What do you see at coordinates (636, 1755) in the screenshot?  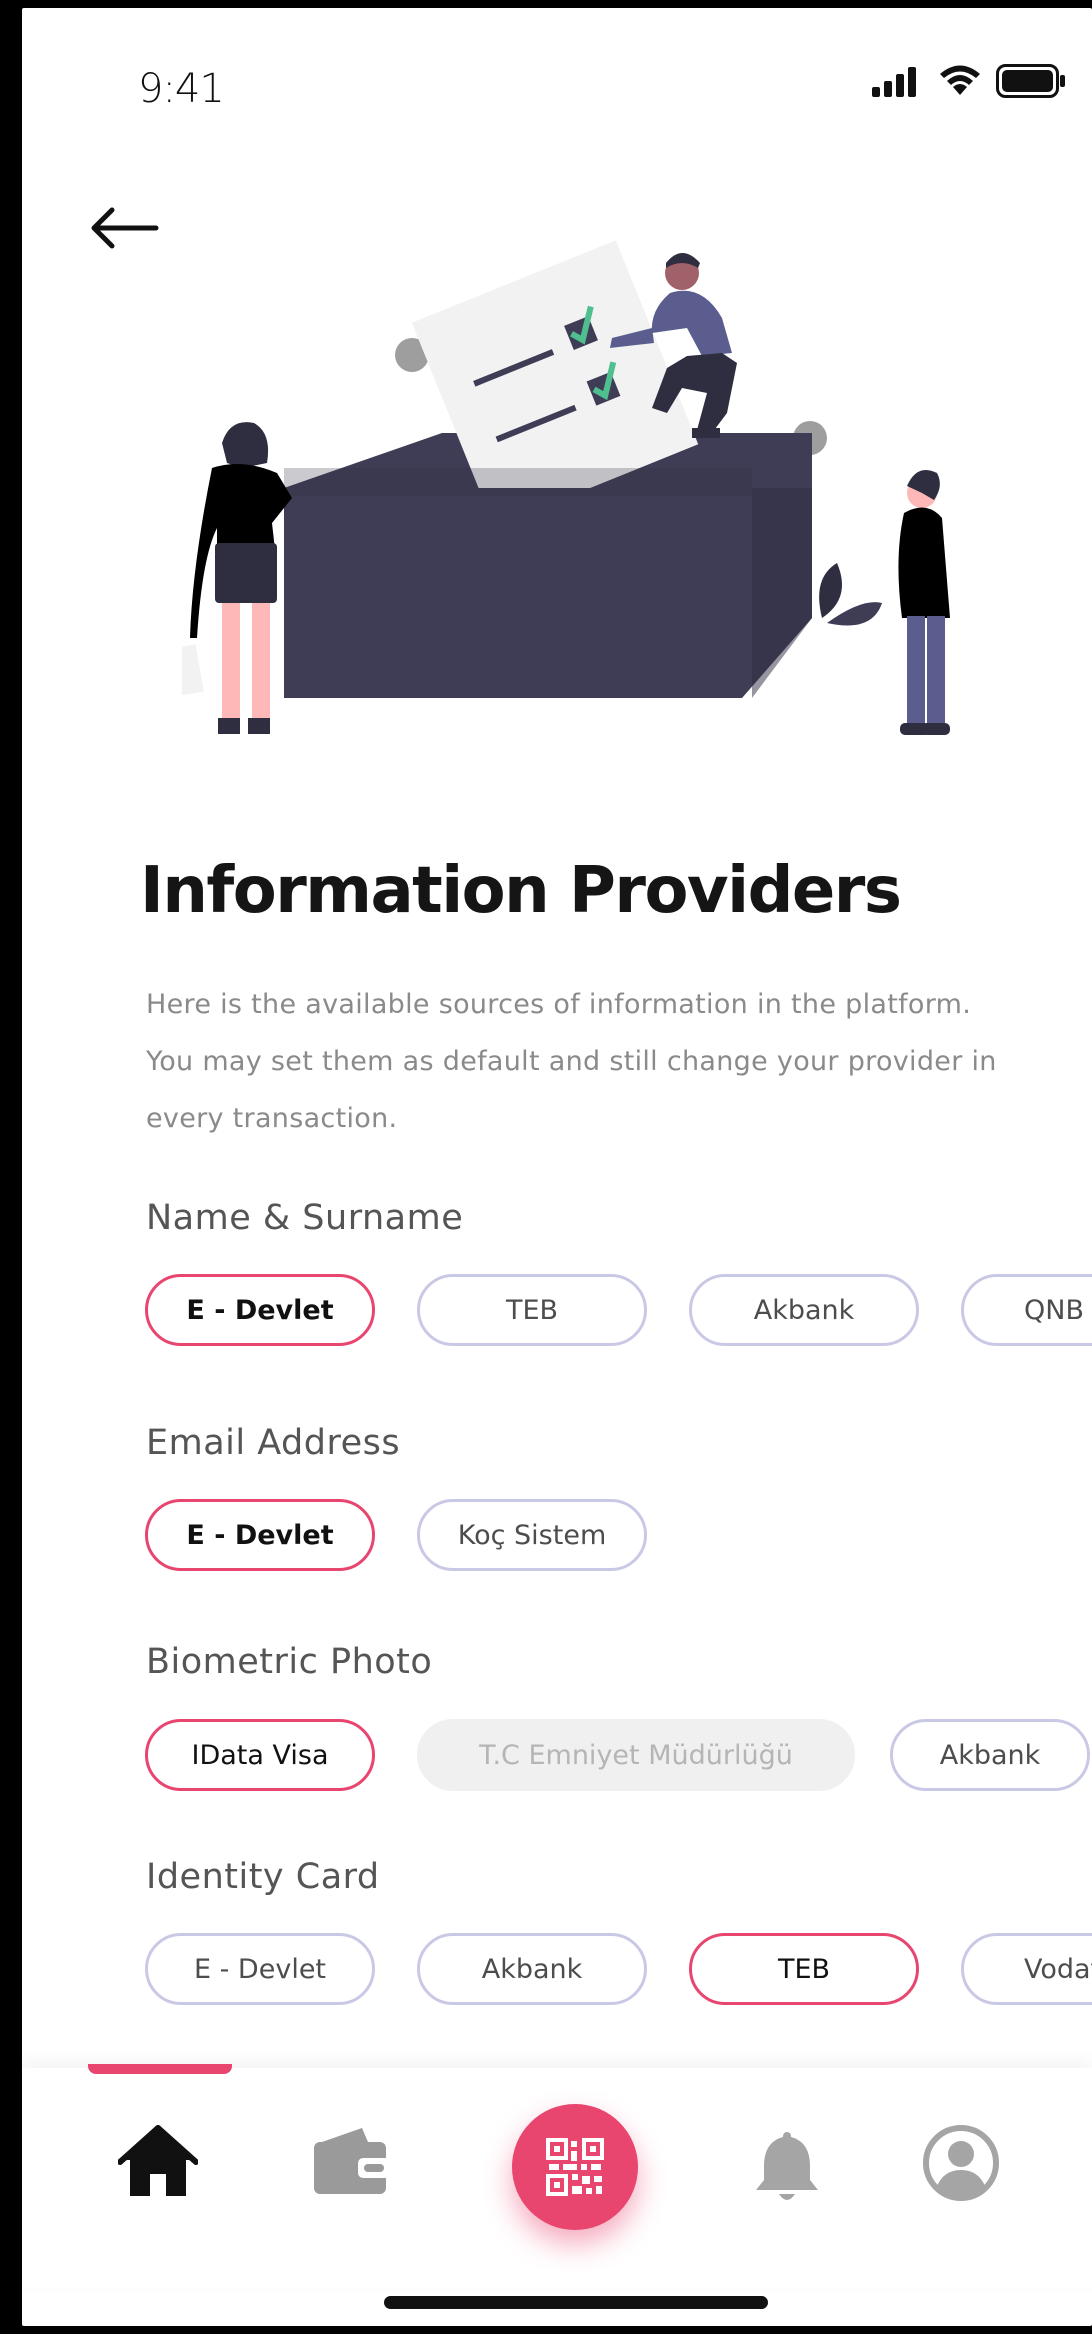 I see `chip-photo-tc-emniyet: T.C Emniyet Müdürlüğü` at bounding box center [636, 1755].